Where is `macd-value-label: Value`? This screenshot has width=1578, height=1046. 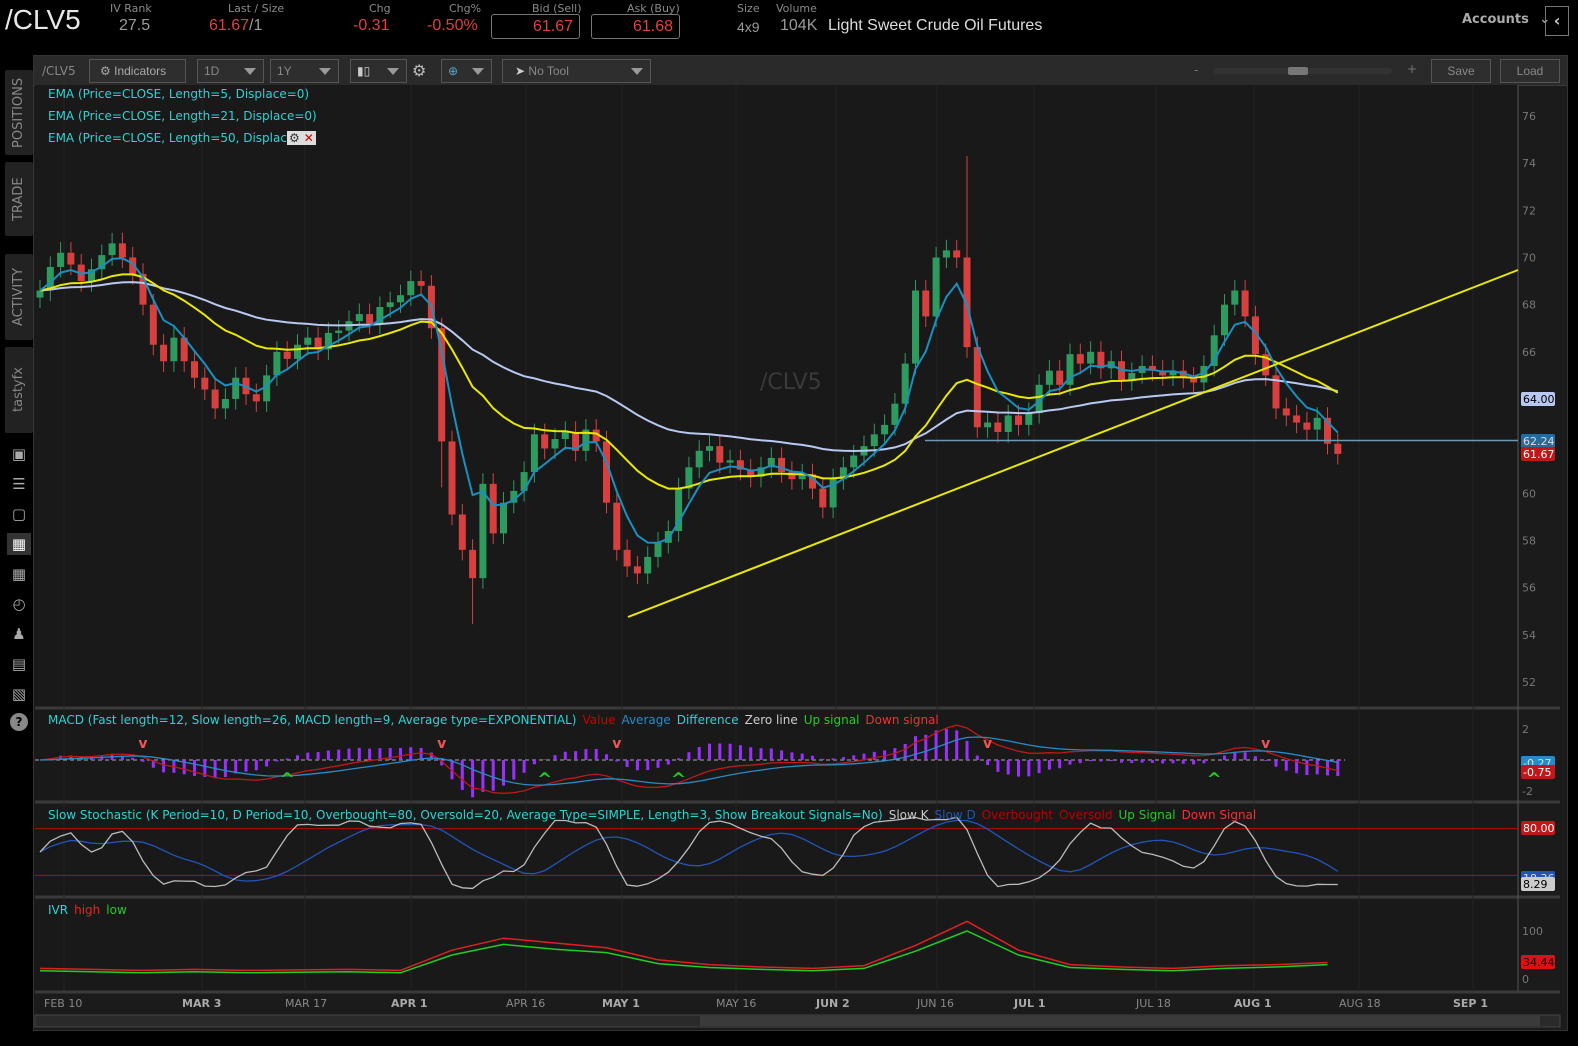 macd-value-label: Value is located at coordinates (599, 720).